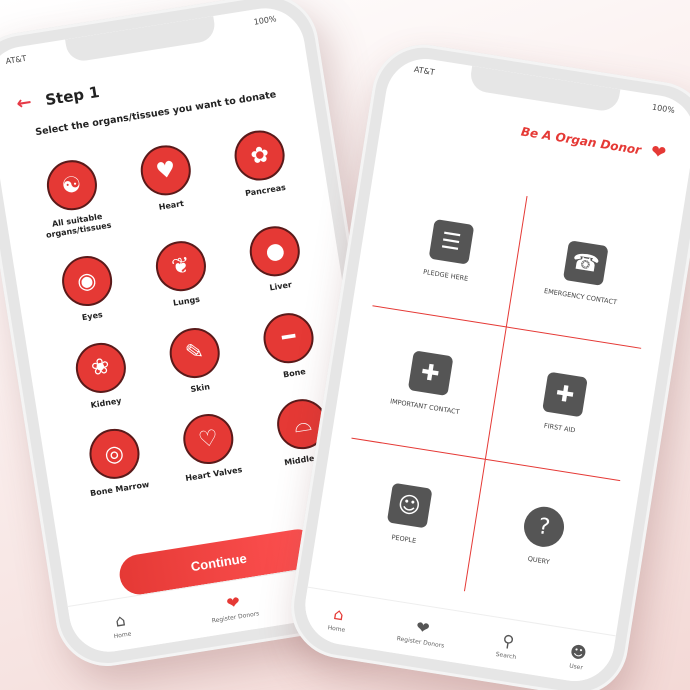  I want to click on organ-label: Heart, so click(171, 205).